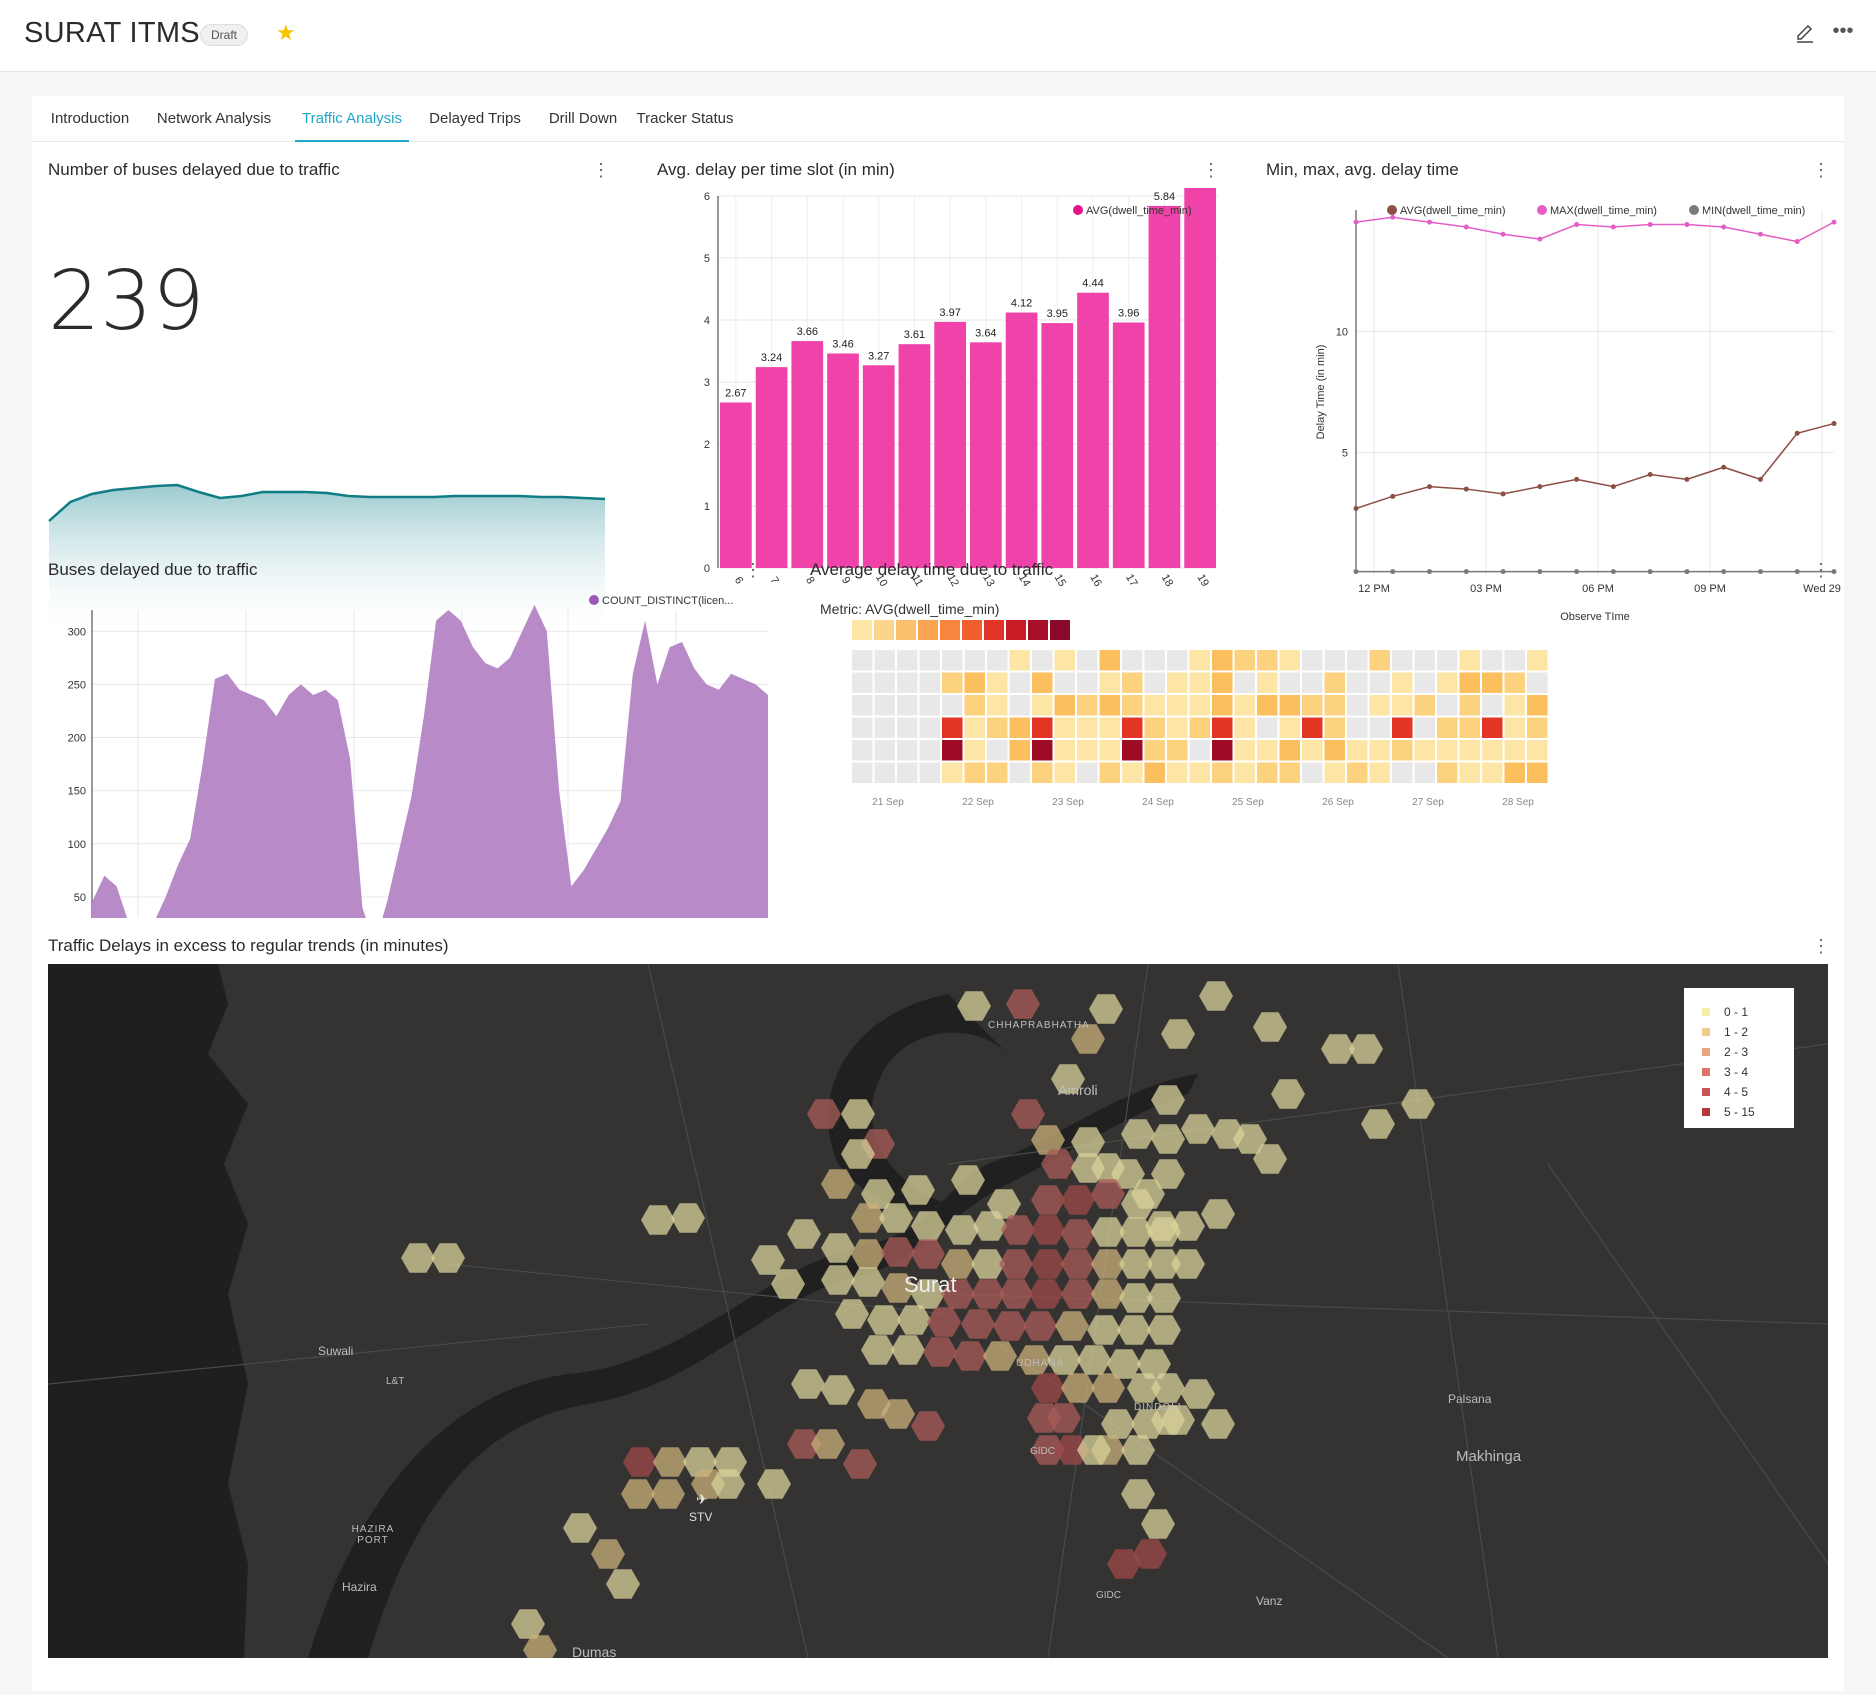 The width and height of the screenshot is (1876, 1695). What do you see at coordinates (1068, 802) in the screenshot?
I see `x-tick-label: 23 Sep` at bounding box center [1068, 802].